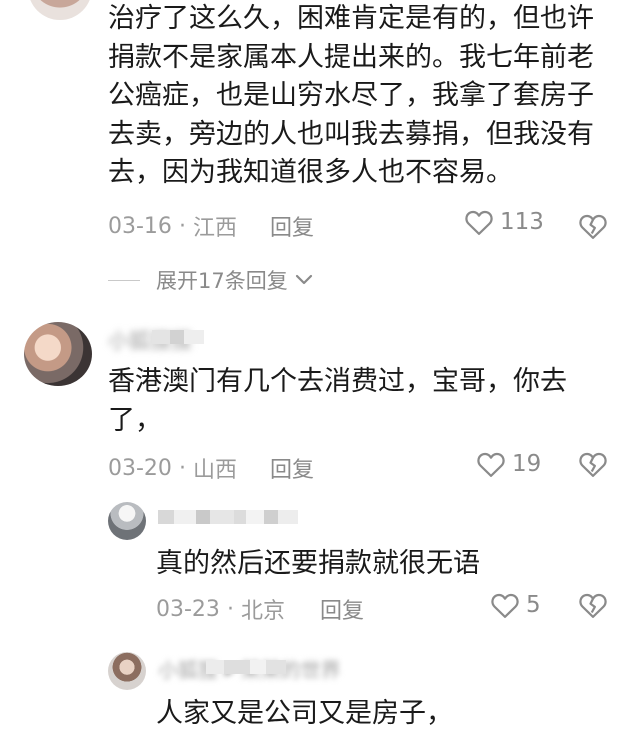  What do you see at coordinates (318, 563) in the screenshot?
I see `reply-text: 真的然后还要捐款就很无语` at bounding box center [318, 563].